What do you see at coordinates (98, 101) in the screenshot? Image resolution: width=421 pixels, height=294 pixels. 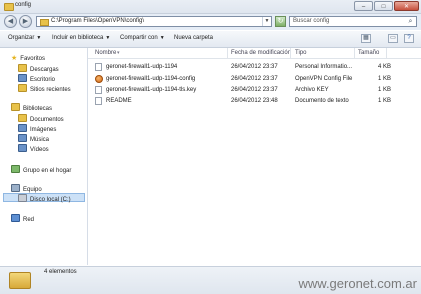 I see `text-file-icon` at bounding box center [98, 101].